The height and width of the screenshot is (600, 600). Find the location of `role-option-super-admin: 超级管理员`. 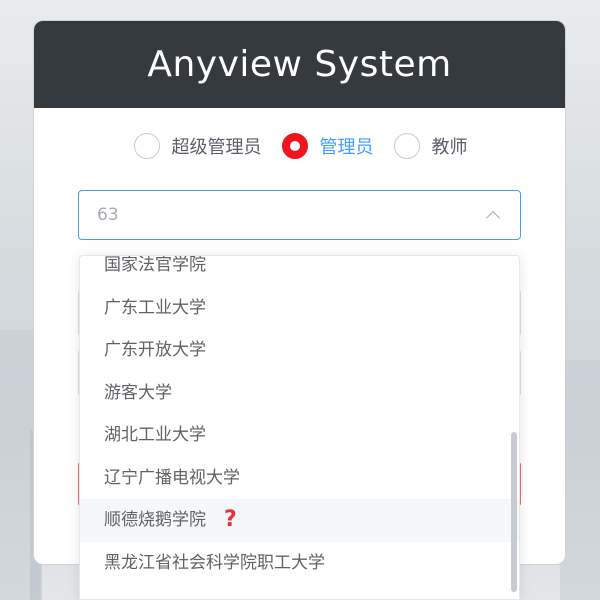

role-option-super-admin: 超级管理员 is located at coordinates (197, 146).